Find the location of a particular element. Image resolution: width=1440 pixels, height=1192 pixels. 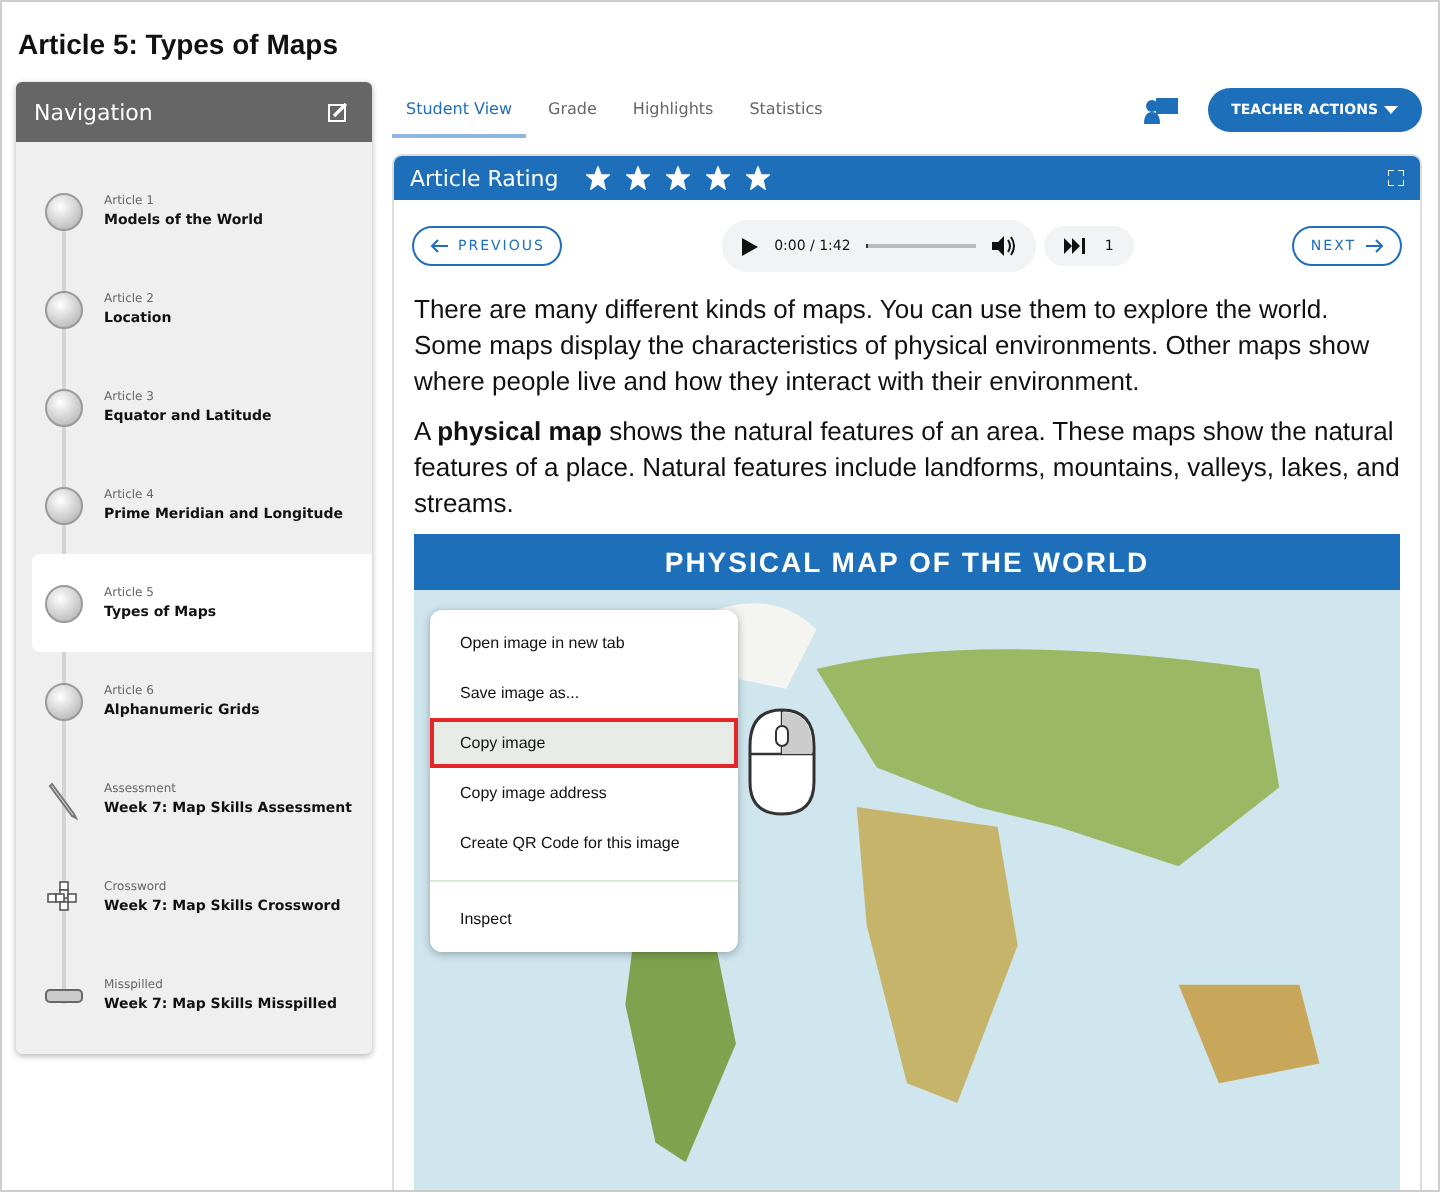

volume-icon is located at coordinates (1004, 246).